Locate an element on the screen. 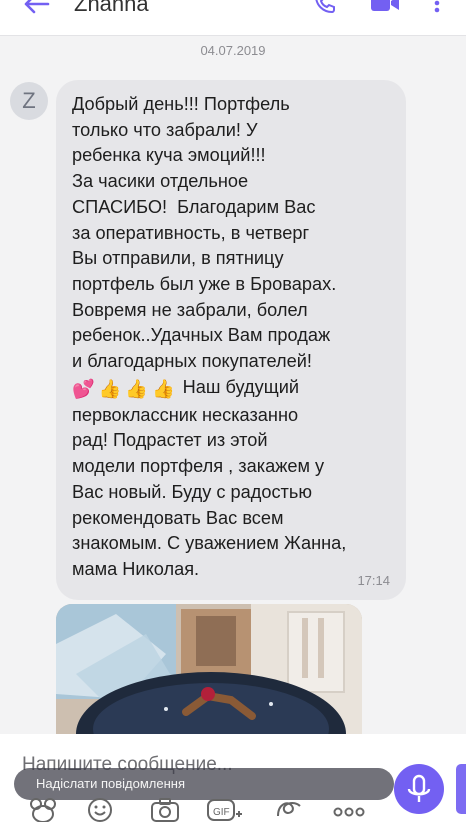  emoji-row: 💕 👍 👍 👍 is located at coordinates (125, 390).